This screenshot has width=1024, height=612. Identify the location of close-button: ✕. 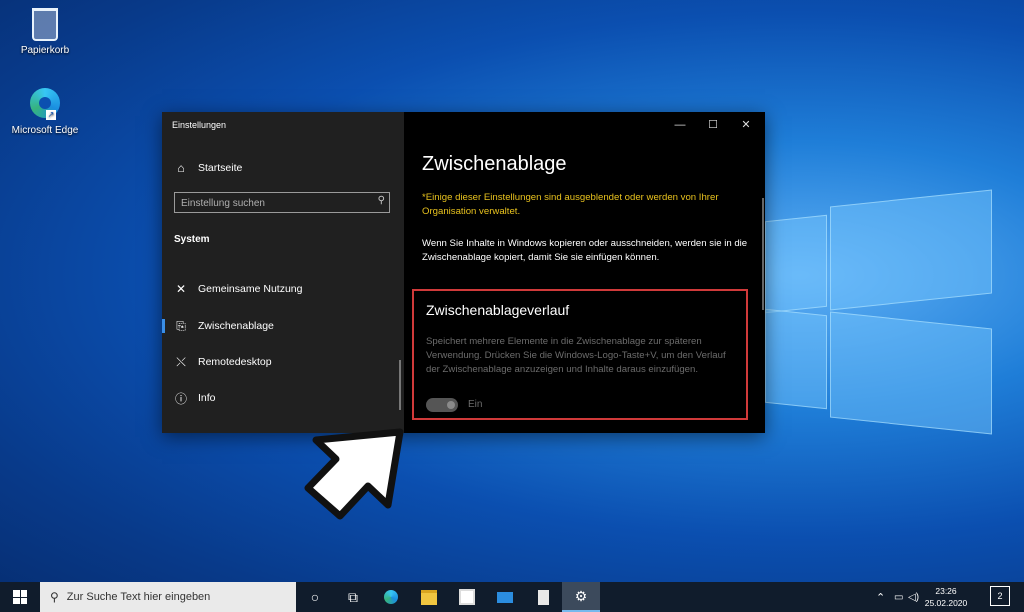
(746, 125).